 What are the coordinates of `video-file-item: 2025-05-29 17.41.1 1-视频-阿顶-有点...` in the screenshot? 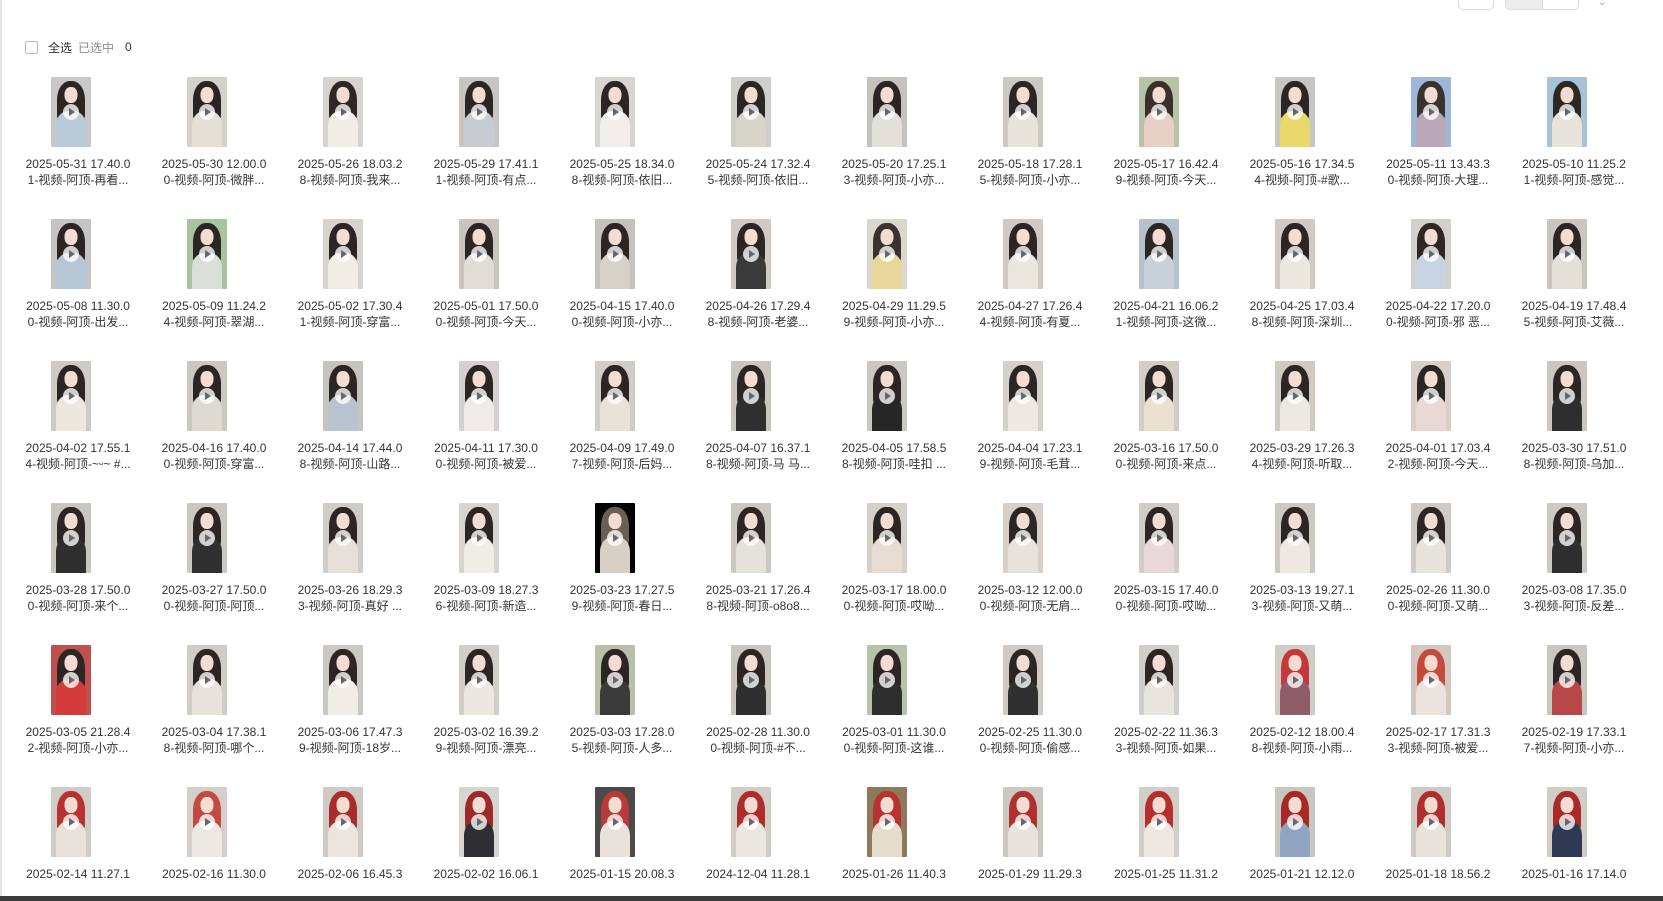 It's located at (481, 148).